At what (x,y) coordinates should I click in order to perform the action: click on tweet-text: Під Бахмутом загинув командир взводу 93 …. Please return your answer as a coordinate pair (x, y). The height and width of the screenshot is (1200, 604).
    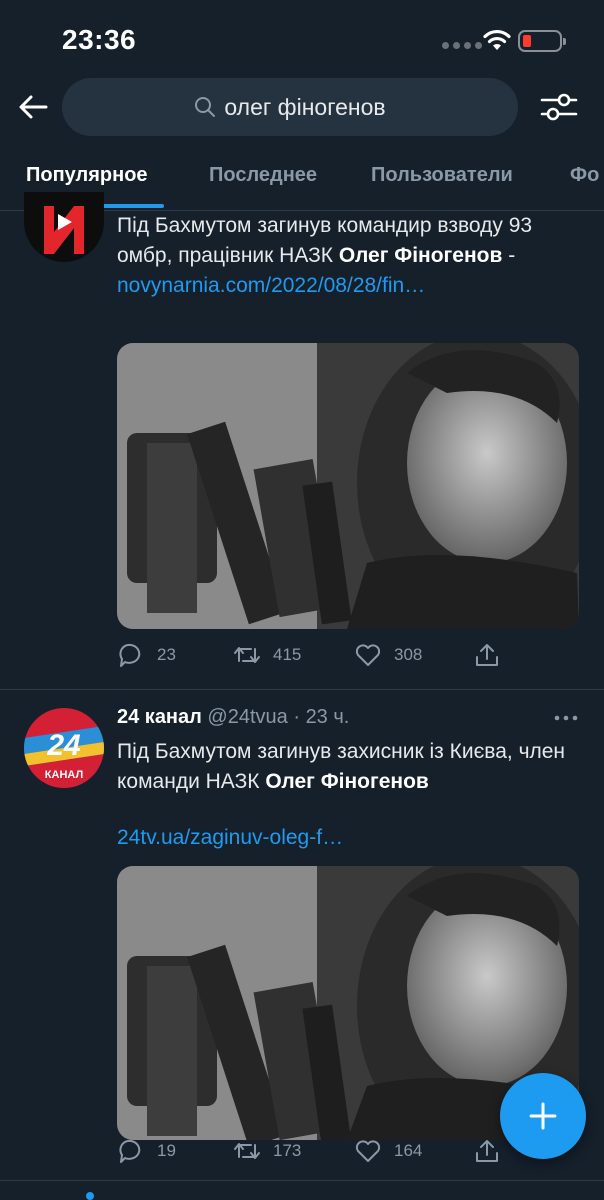
    Looking at the image, I should click on (352, 256).